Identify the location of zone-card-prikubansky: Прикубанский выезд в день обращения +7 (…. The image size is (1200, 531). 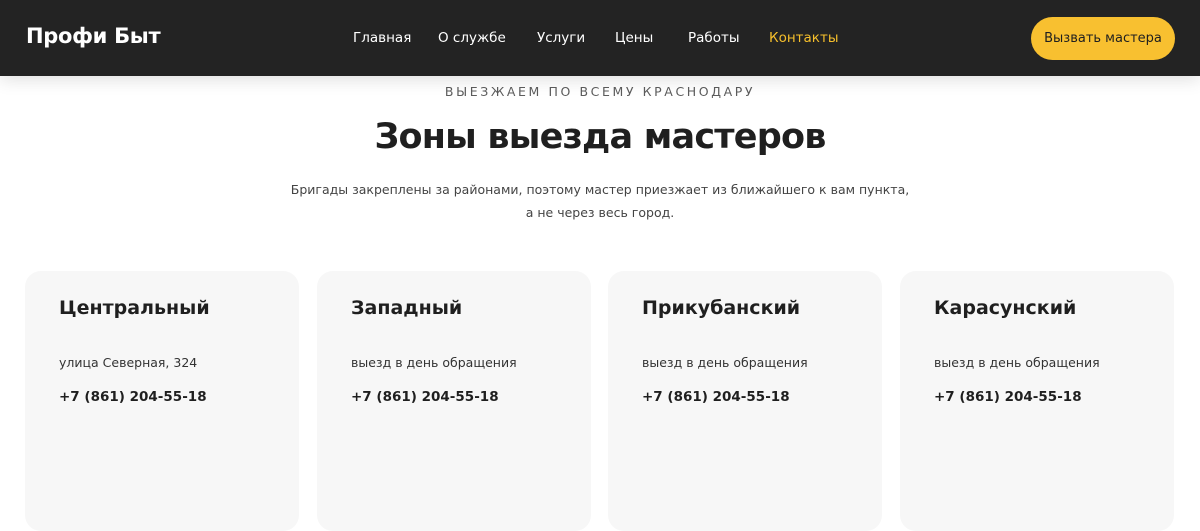
(745, 401).